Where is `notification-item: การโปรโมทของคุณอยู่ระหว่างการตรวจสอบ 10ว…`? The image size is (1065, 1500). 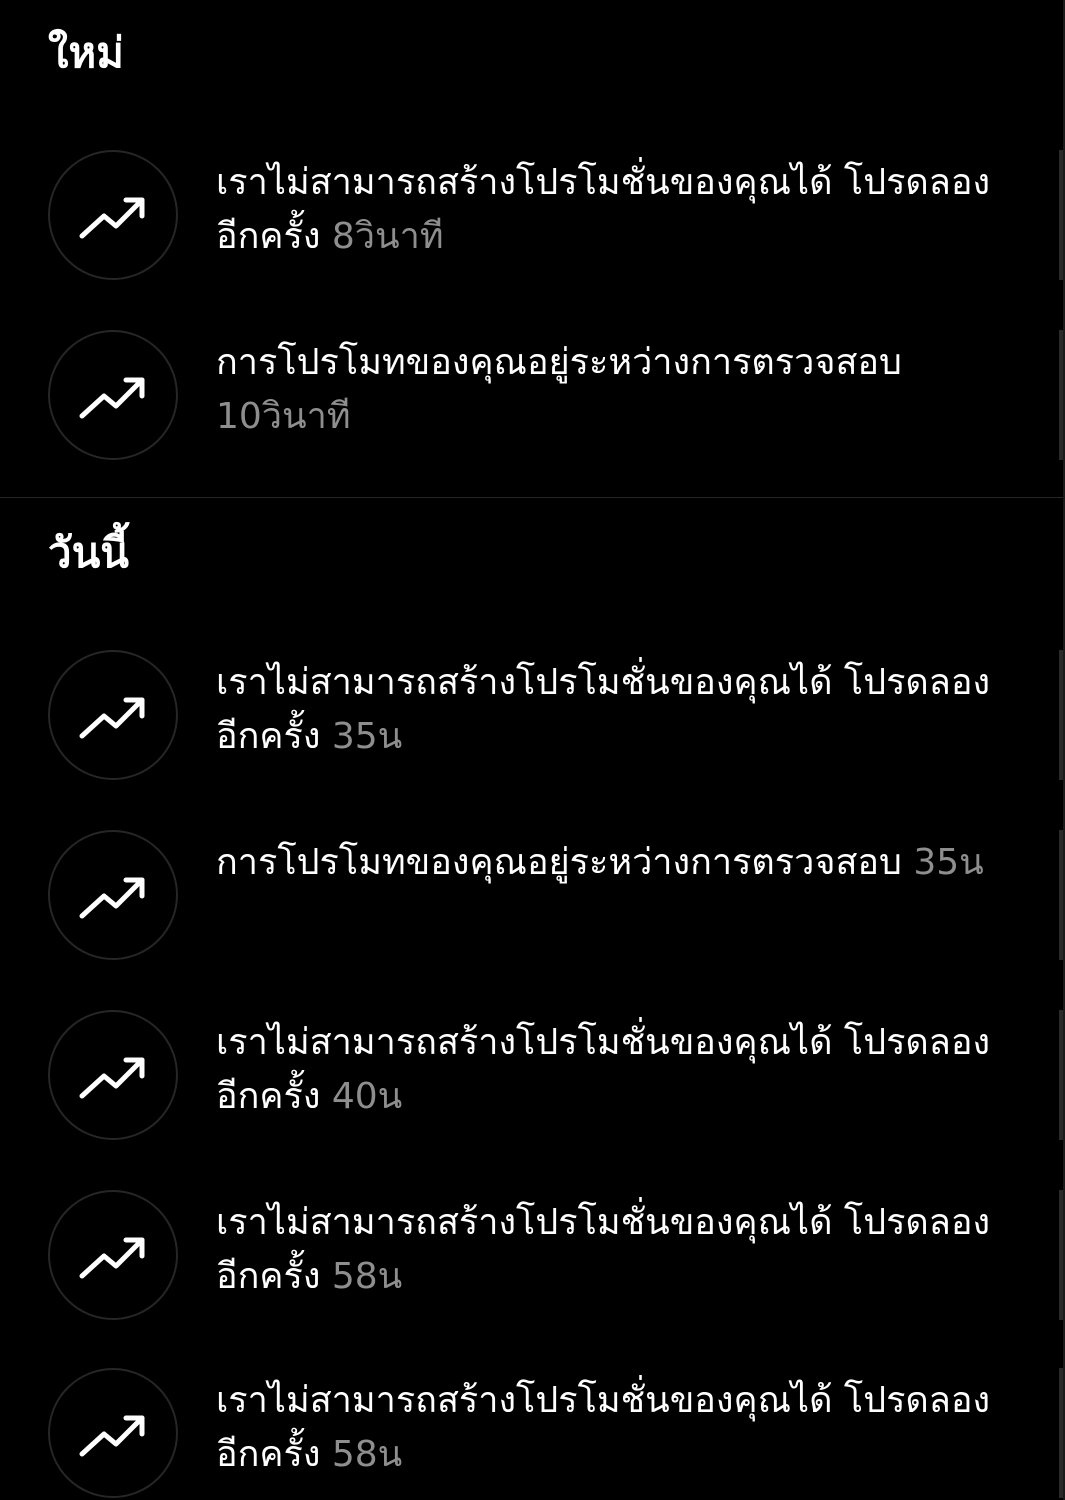
notification-item: การโปรโมทของคุณอยู่ระหว่างการตรวจสอบ 10ว… is located at coordinates (532, 396).